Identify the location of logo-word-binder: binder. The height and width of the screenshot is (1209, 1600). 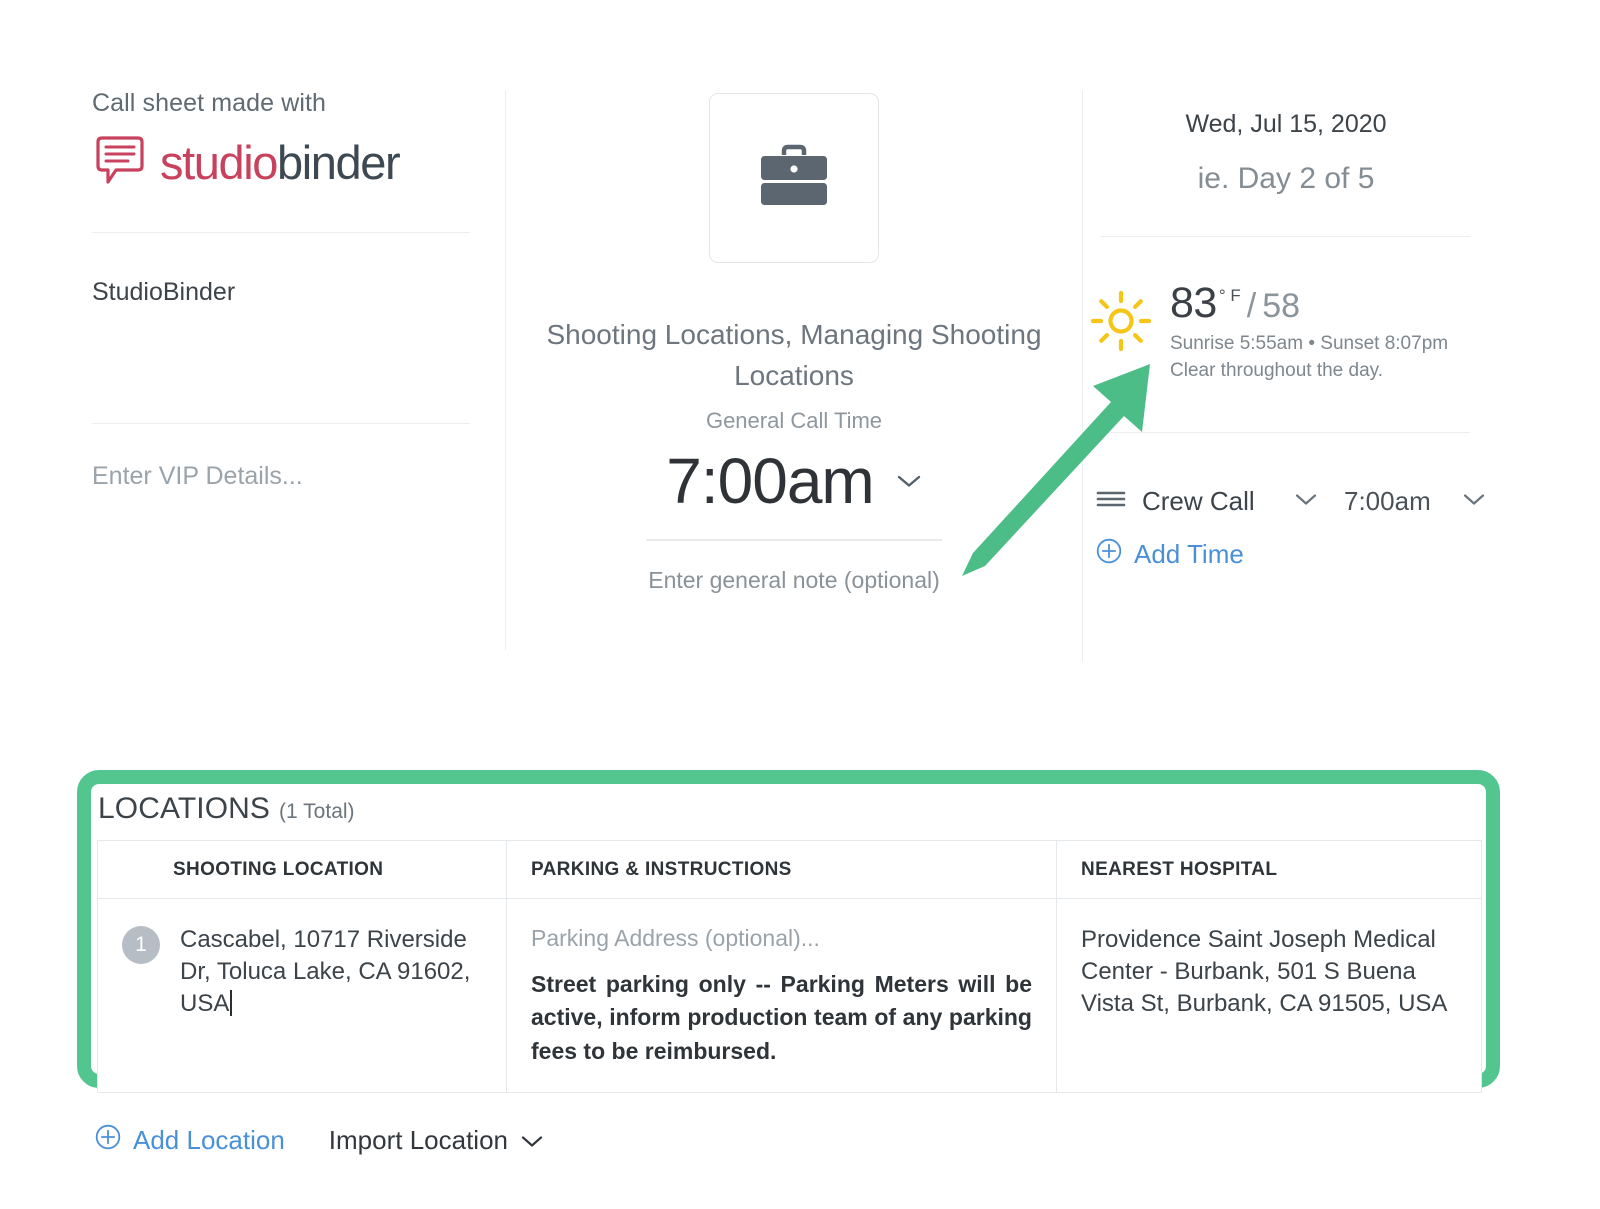
(339, 162).